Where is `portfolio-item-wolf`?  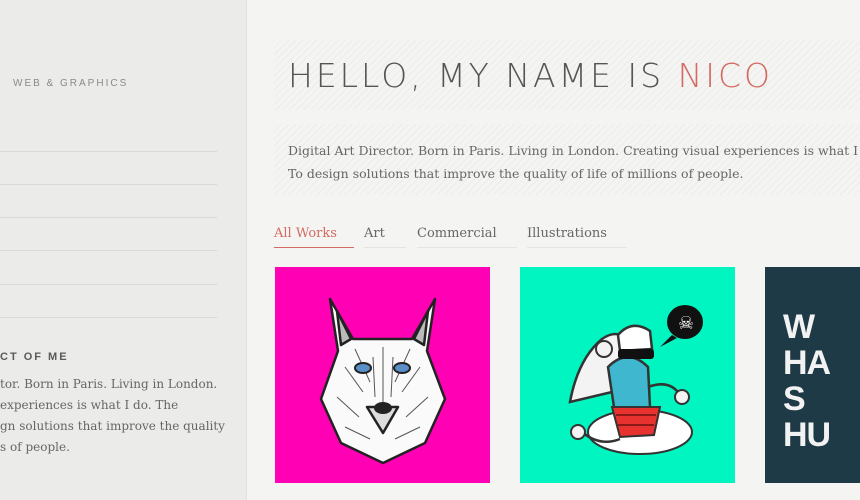
portfolio-item-wolf is located at coordinates (382, 375).